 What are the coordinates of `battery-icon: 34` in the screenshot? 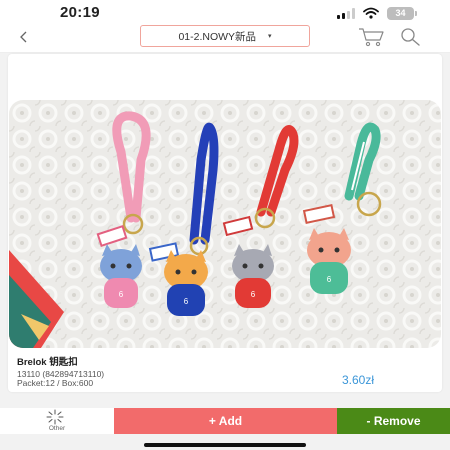 It's located at (402, 13).